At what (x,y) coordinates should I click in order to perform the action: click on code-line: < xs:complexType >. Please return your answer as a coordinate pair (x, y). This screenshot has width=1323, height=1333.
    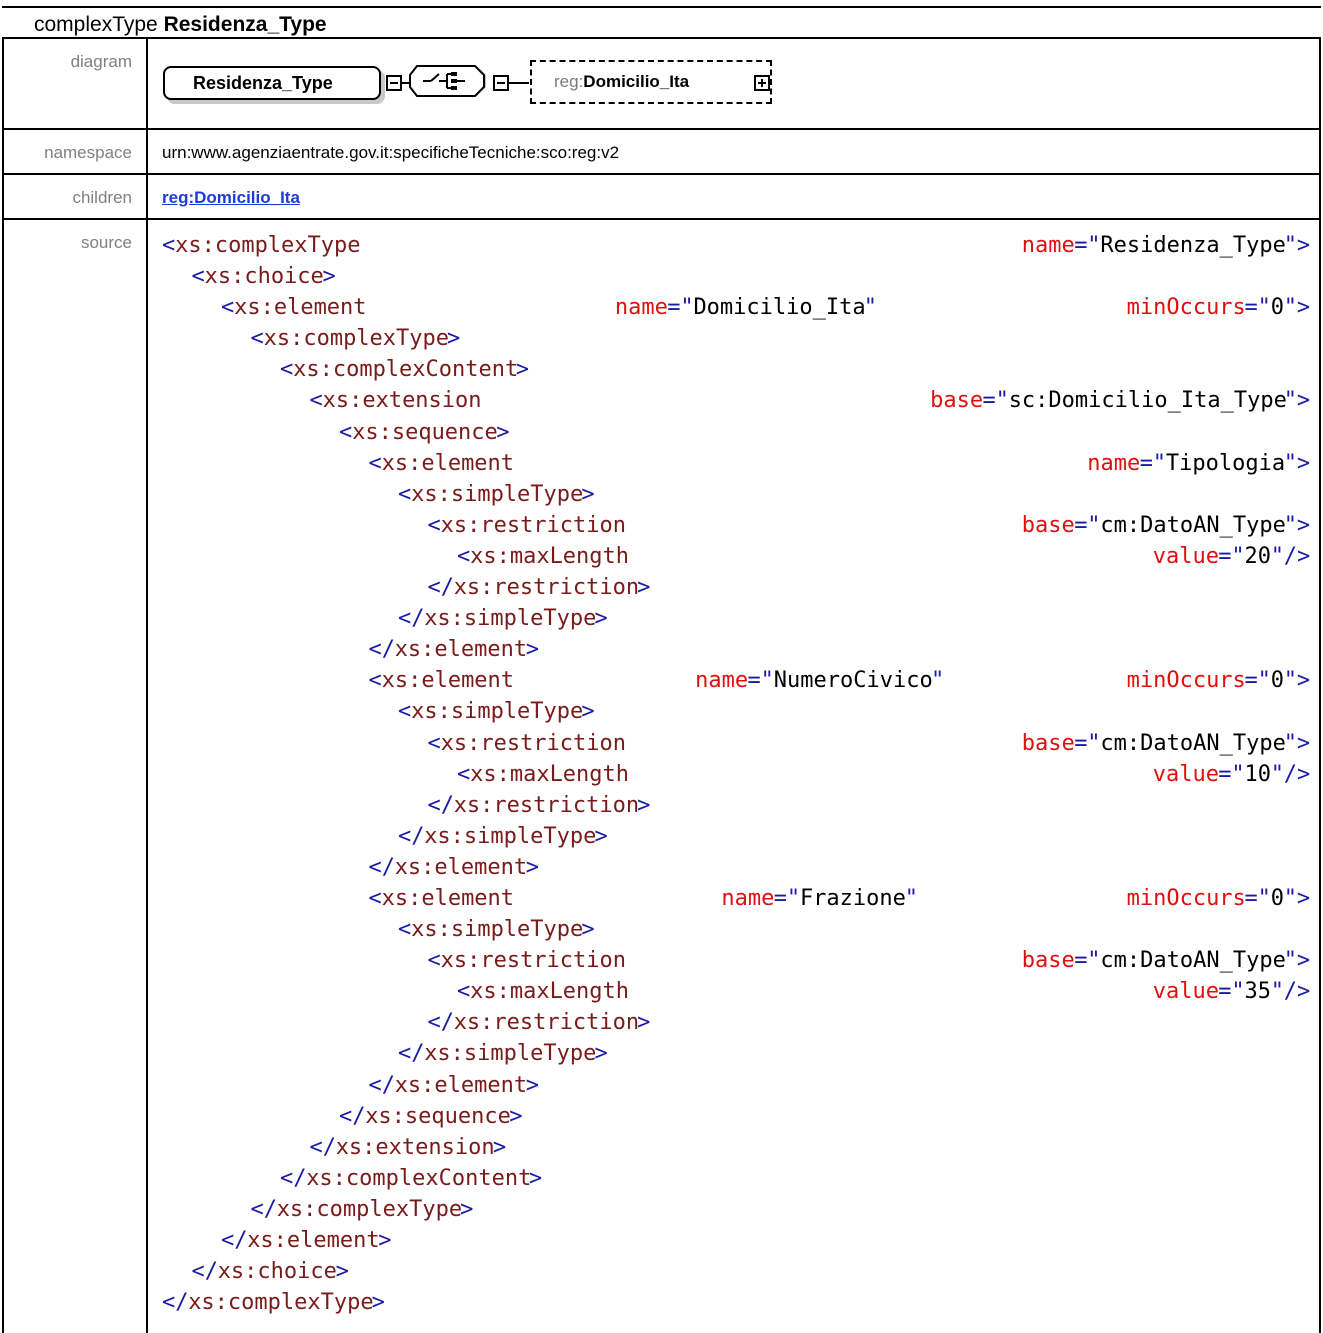
    Looking at the image, I should click on (737, 338).